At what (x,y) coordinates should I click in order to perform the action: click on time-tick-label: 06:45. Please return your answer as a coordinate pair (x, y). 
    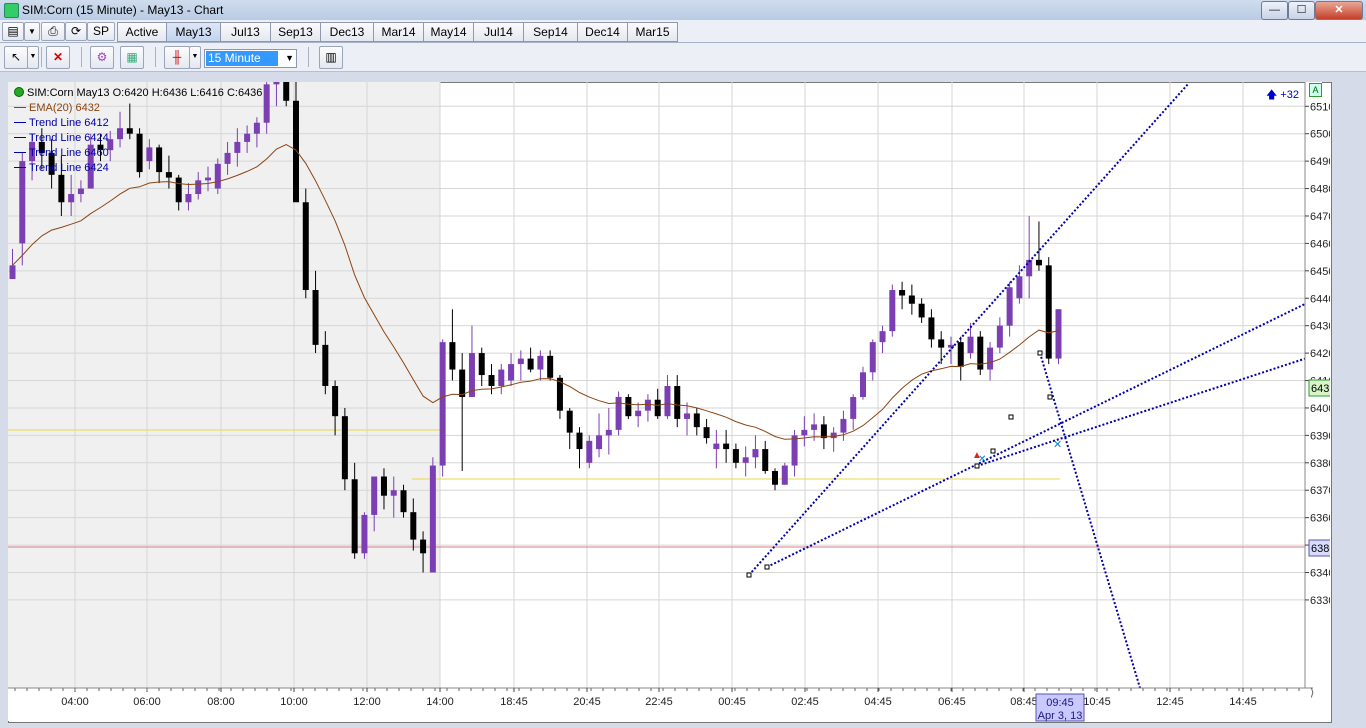
    Looking at the image, I should click on (952, 702).